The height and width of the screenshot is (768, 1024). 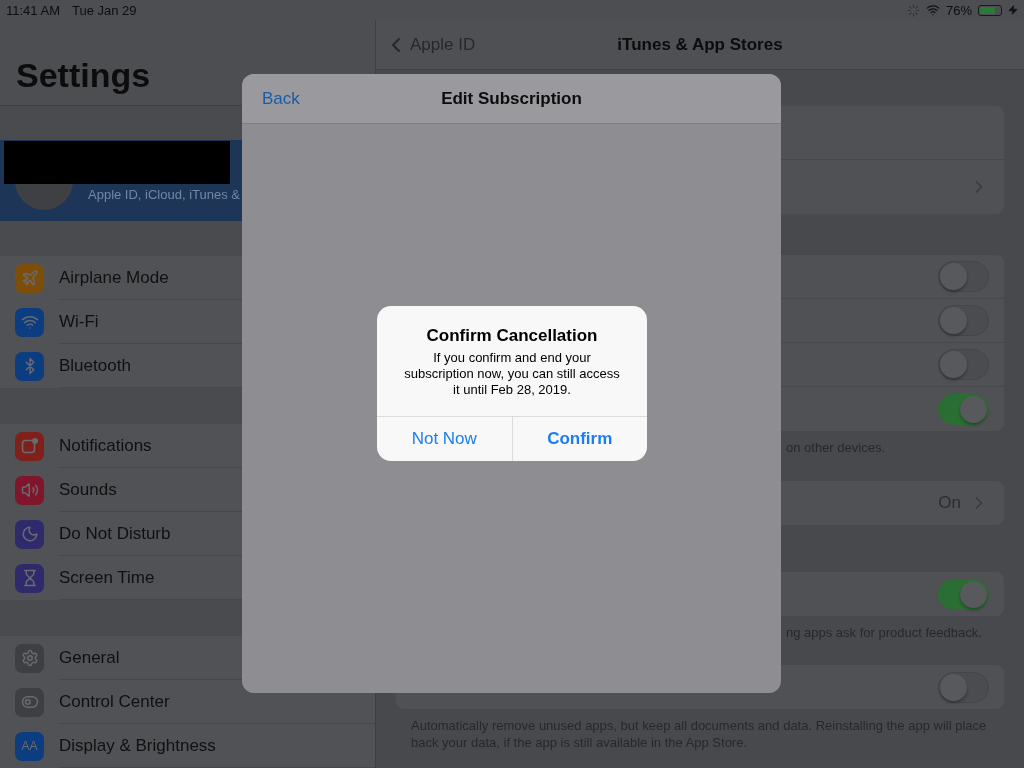 What do you see at coordinates (512, 336) in the screenshot?
I see `alert-title: Confirm Cancellation` at bounding box center [512, 336].